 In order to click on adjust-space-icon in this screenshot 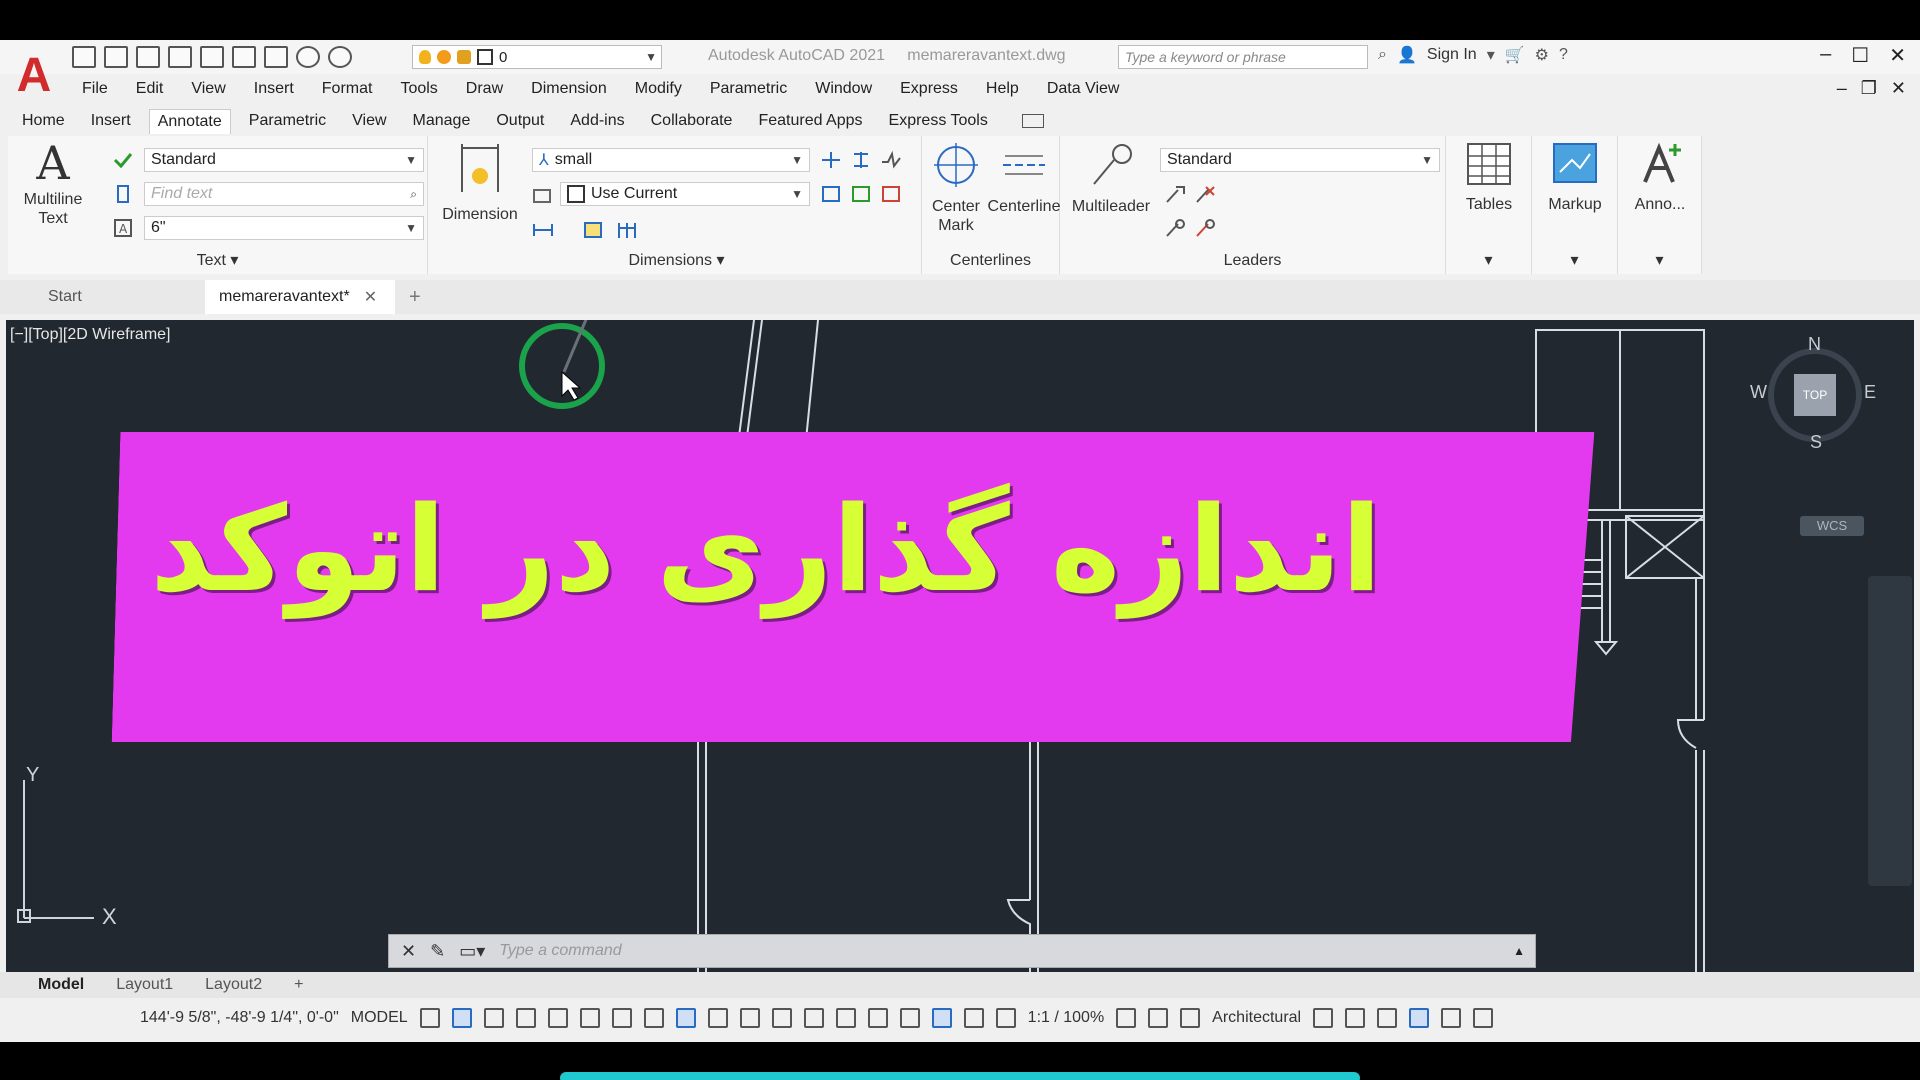, I will do `click(861, 160)`.